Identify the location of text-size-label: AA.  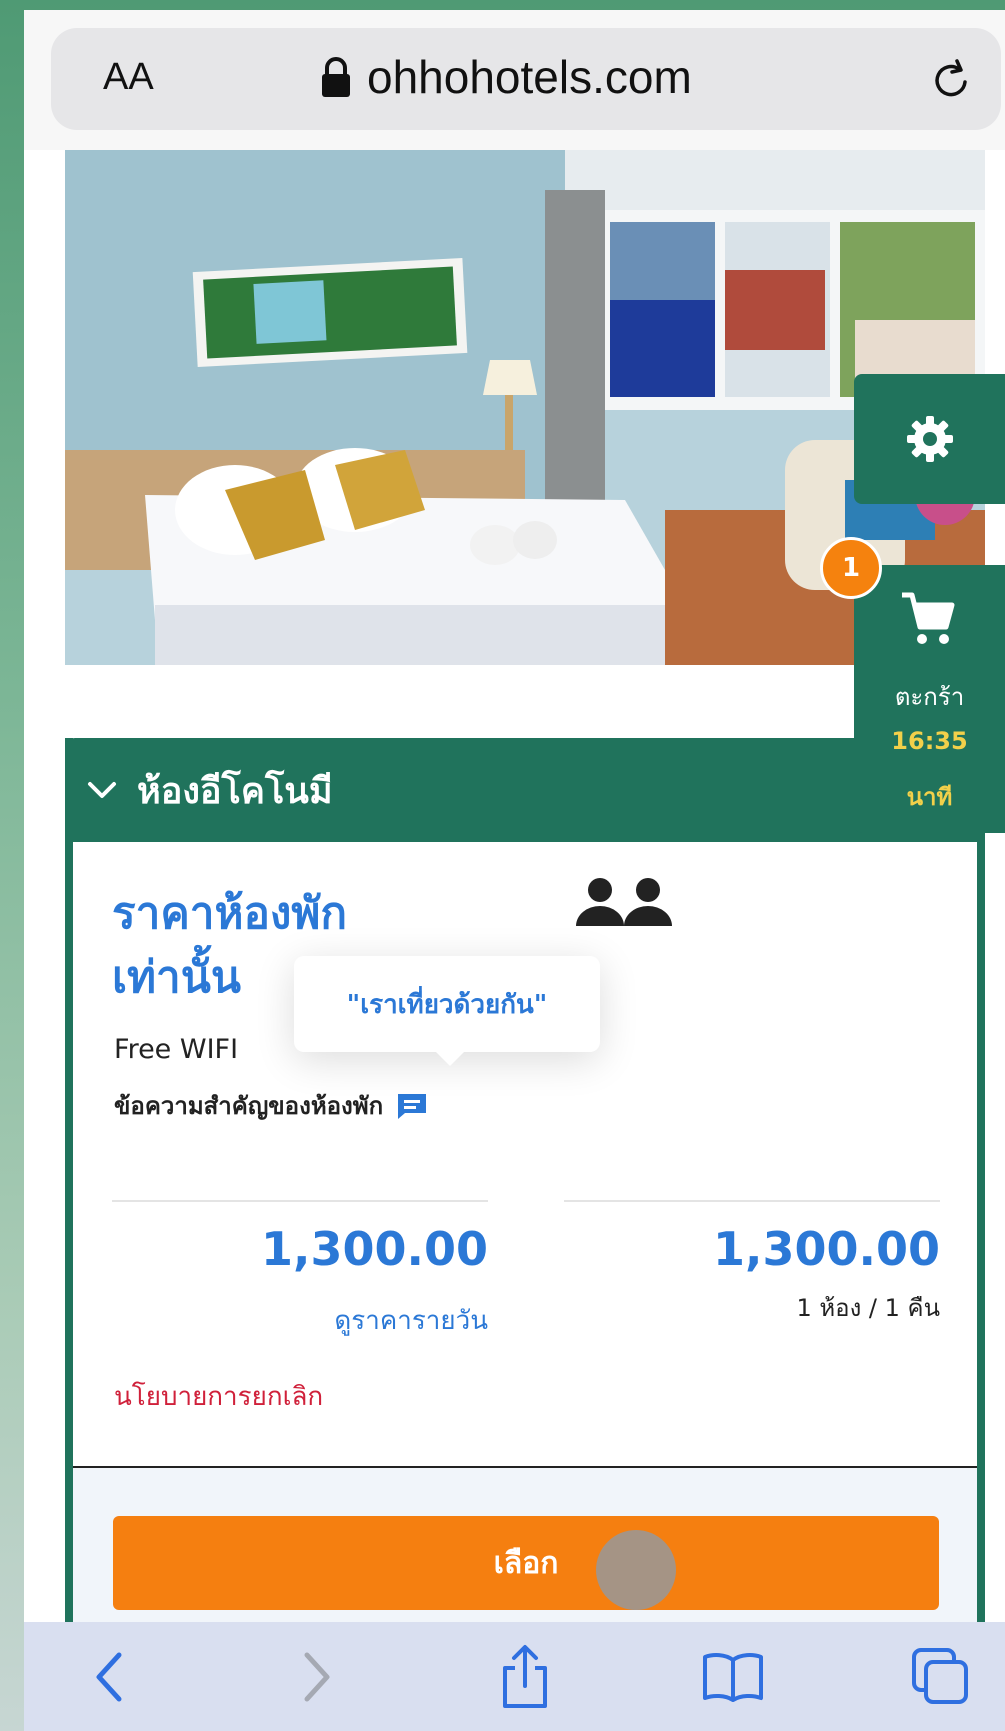
(128, 77).